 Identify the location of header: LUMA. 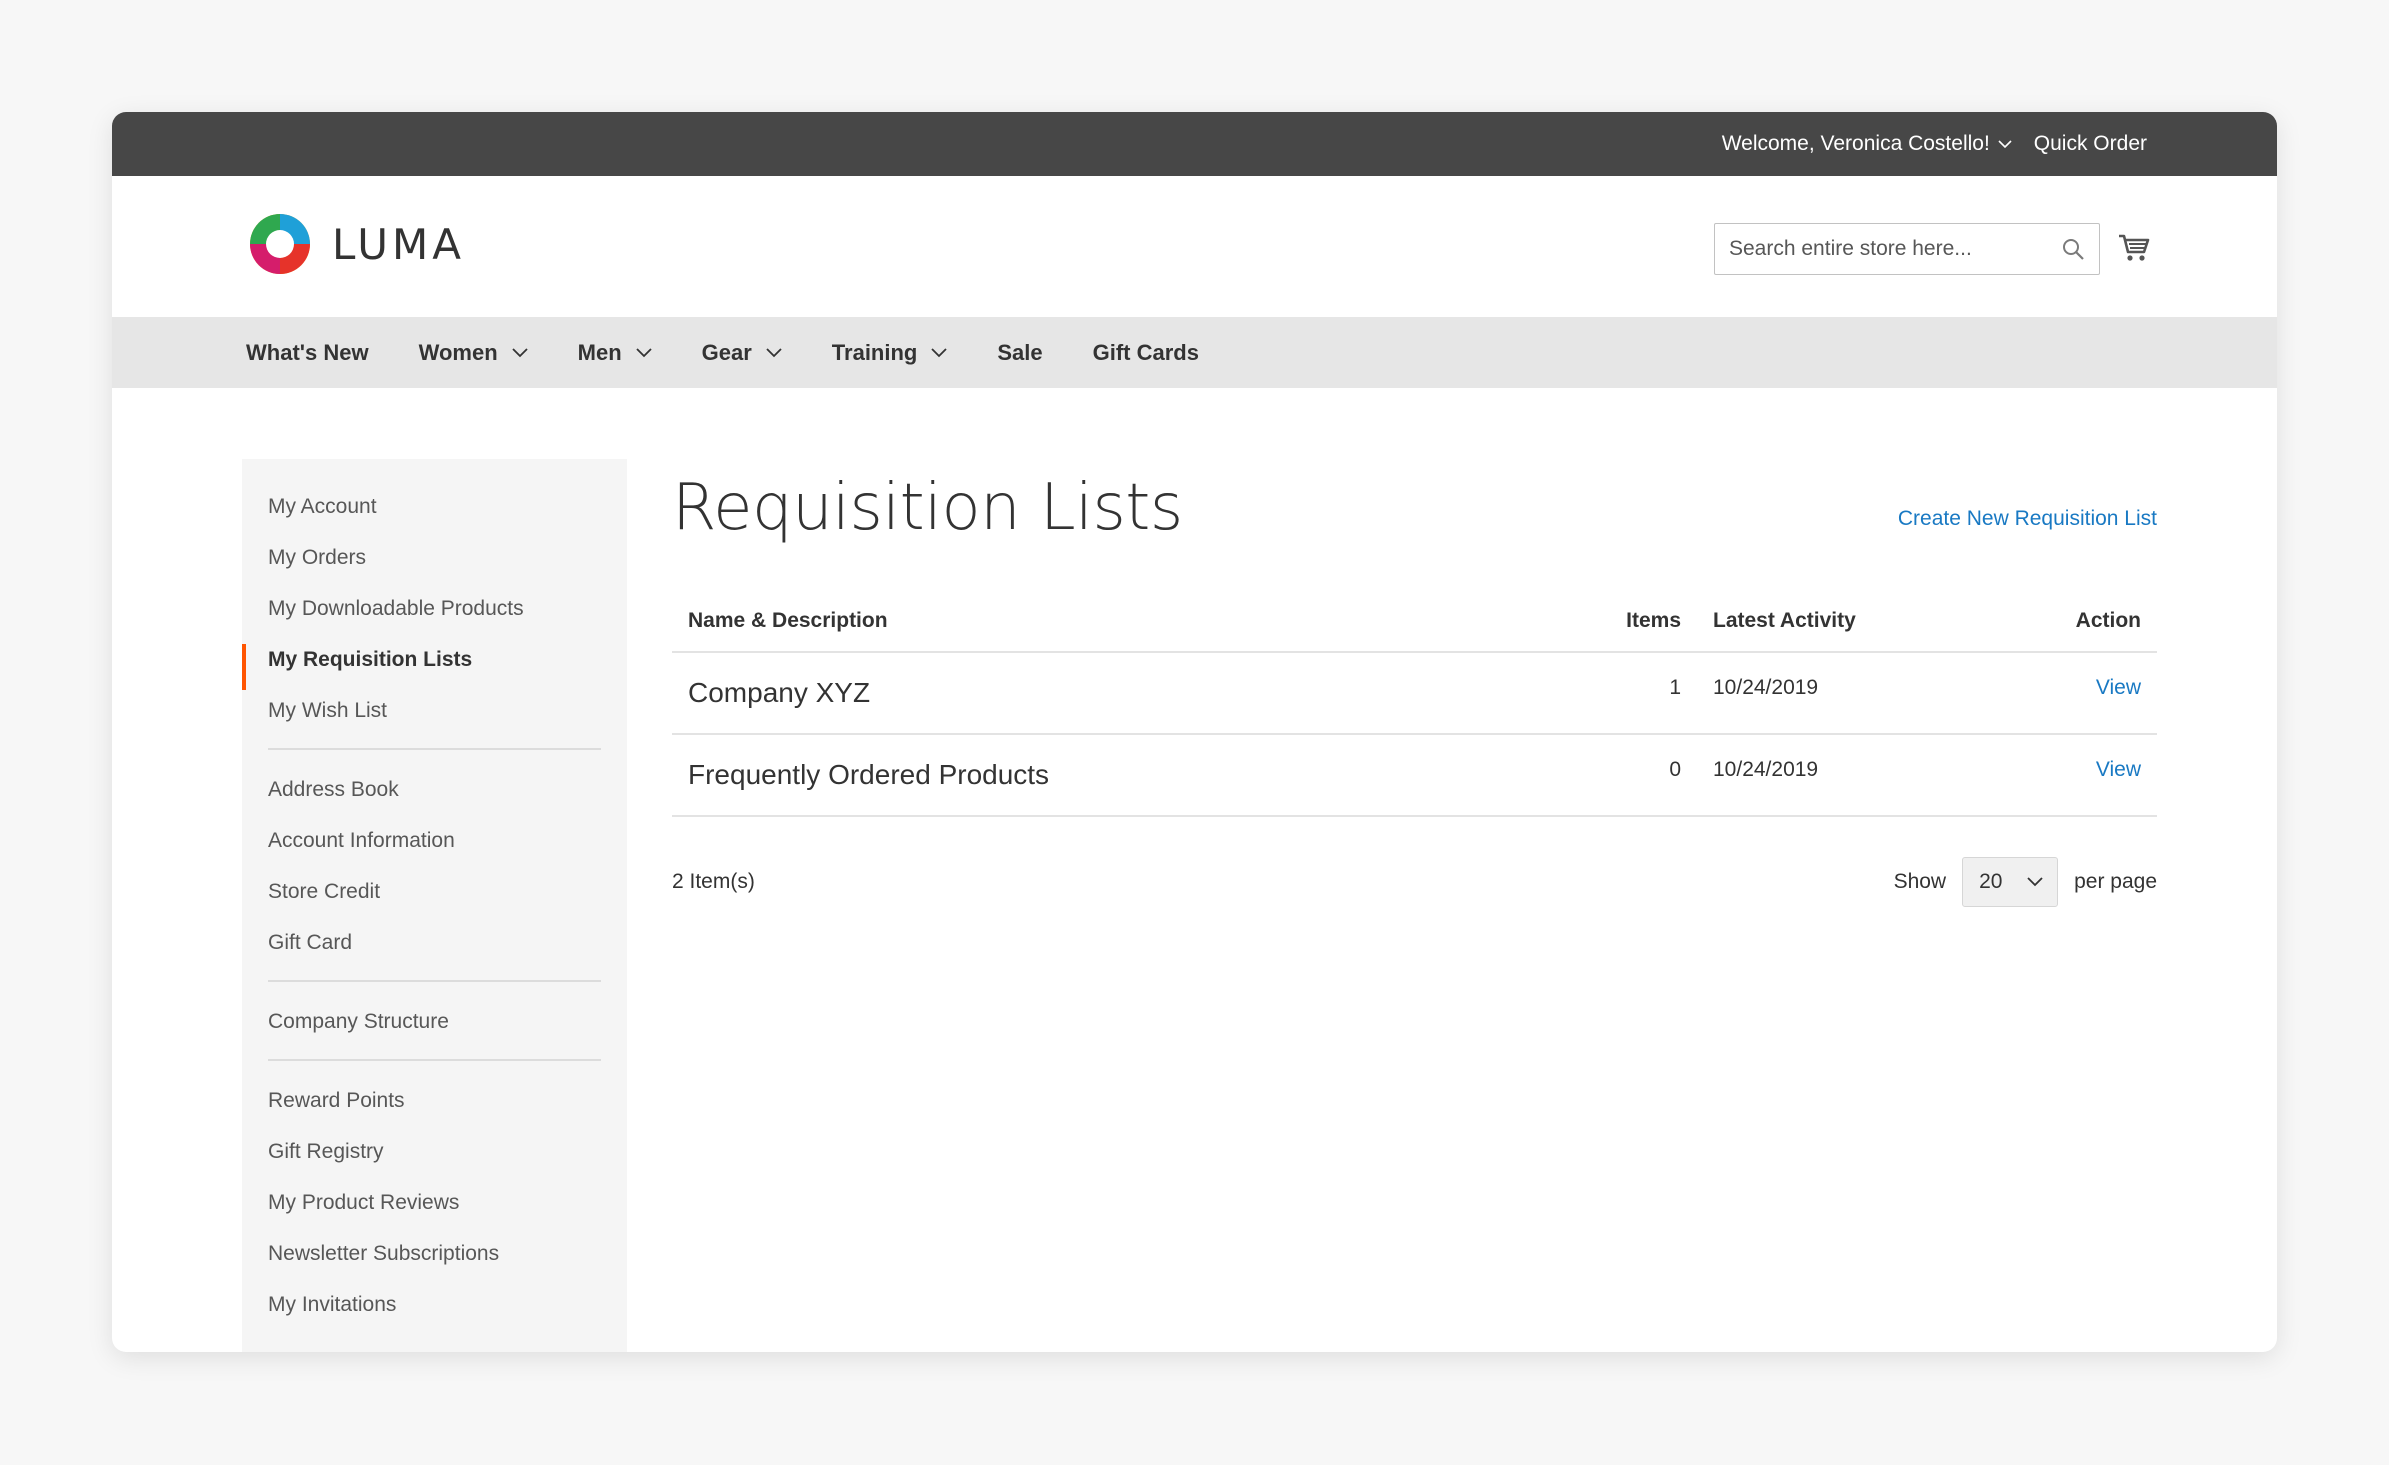
(1194, 246).